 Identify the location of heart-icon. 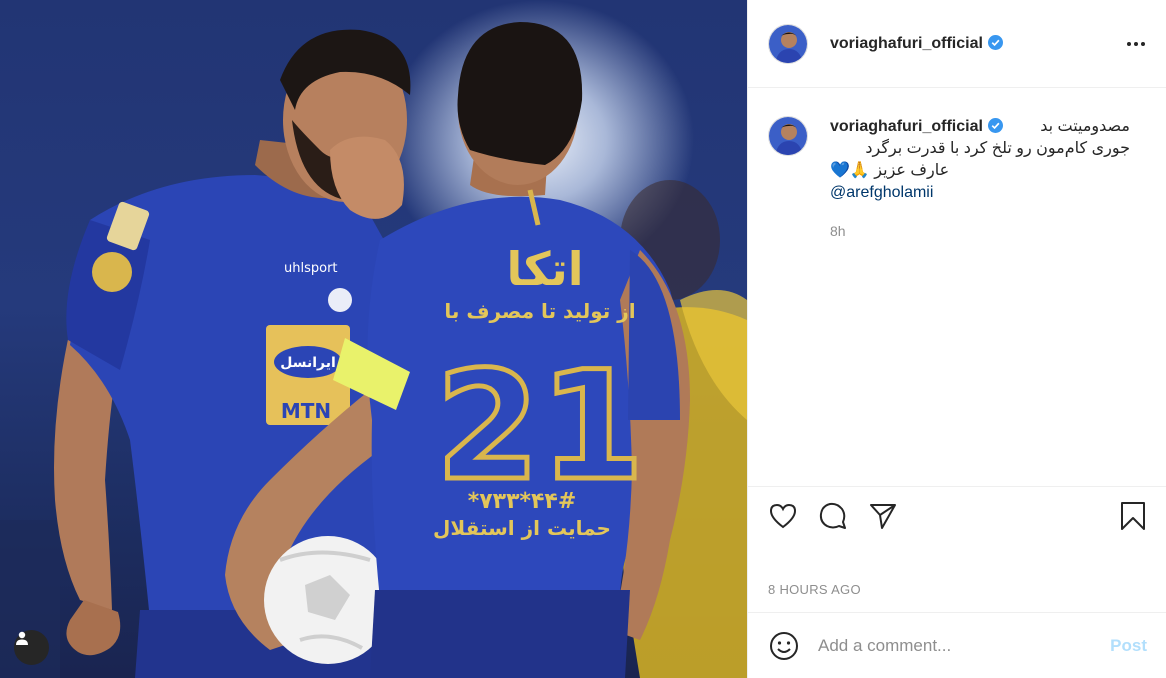
(783, 516).